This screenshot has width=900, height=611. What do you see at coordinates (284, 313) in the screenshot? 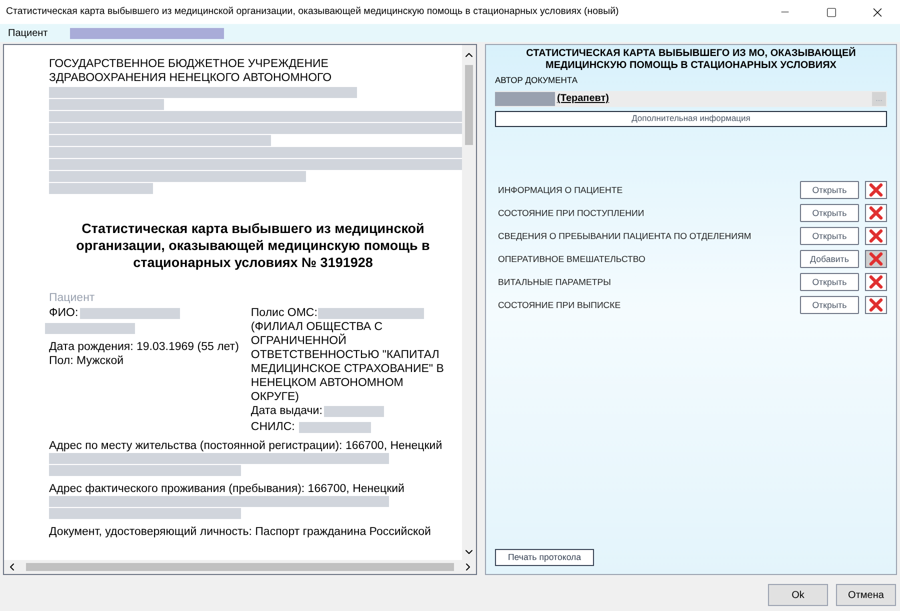
I see `policy-label: Полис ОМС:` at bounding box center [284, 313].